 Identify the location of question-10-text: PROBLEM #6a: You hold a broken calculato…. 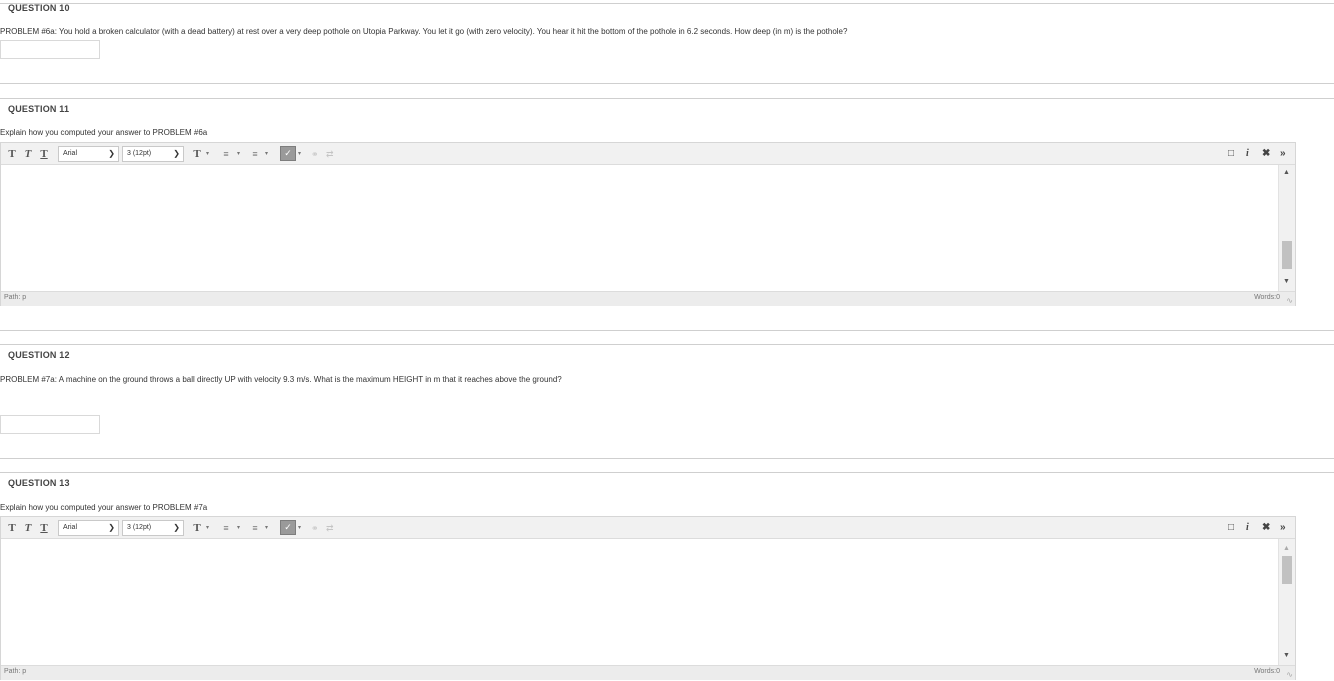
(424, 31).